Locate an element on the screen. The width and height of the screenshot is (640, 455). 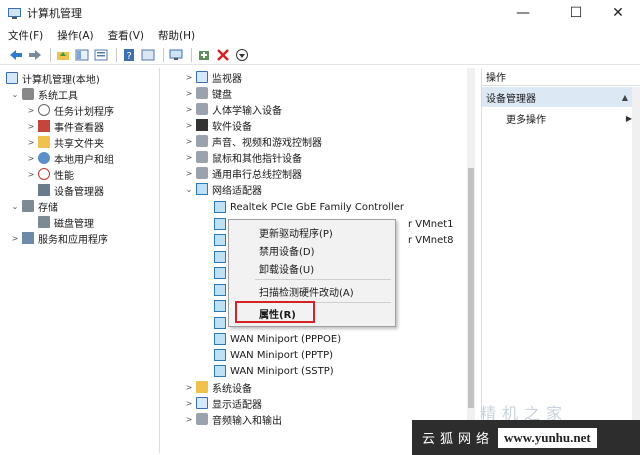
tree-item-services: > 服务和应用程序 is located at coordinates (59, 238).